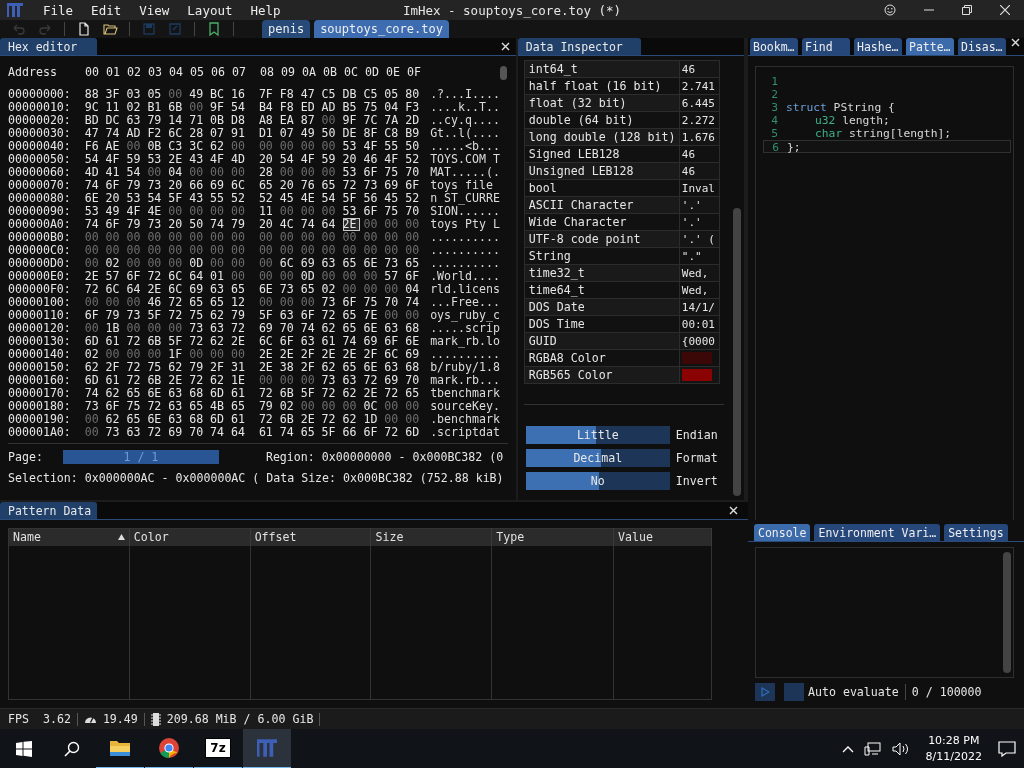 The image size is (1024, 768). What do you see at coordinates (116, 94) in the screenshot?
I see `hex-byte: 3F` at bounding box center [116, 94].